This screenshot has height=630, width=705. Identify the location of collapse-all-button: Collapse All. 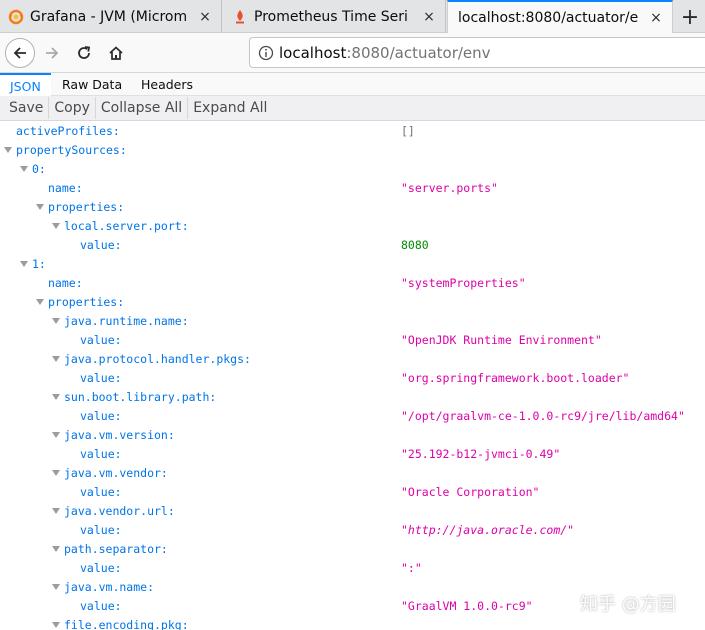
(142, 108).